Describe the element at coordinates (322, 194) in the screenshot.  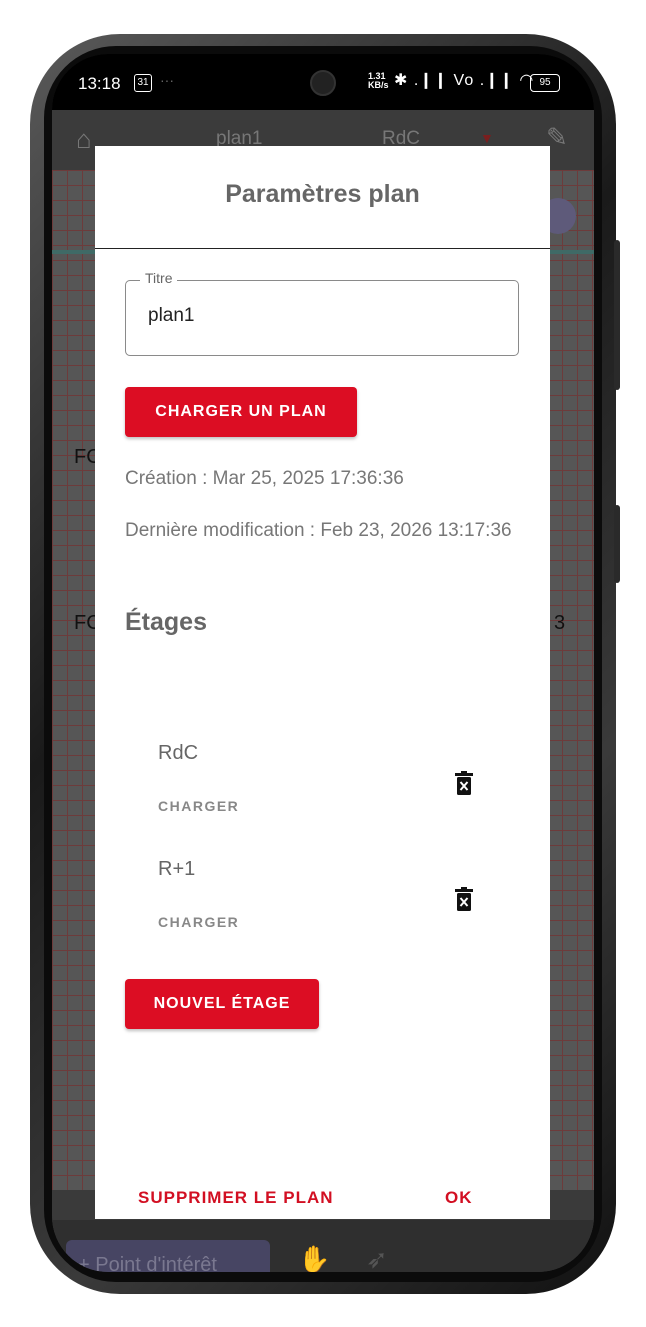
I see `dialog-title: Paramètres plan` at that location.